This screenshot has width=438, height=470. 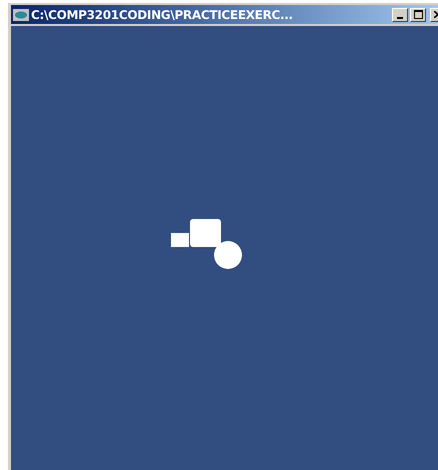 I want to click on maximize-button, so click(x=418, y=15).